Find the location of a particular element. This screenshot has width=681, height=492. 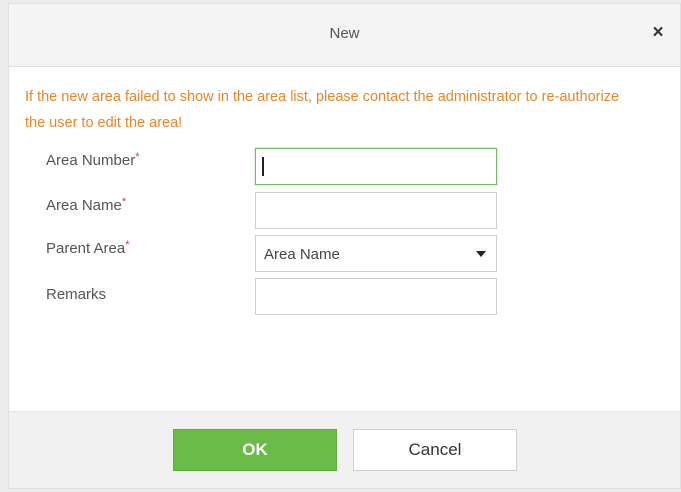

area-name-label-text: Area Name is located at coordinates (84, 205).